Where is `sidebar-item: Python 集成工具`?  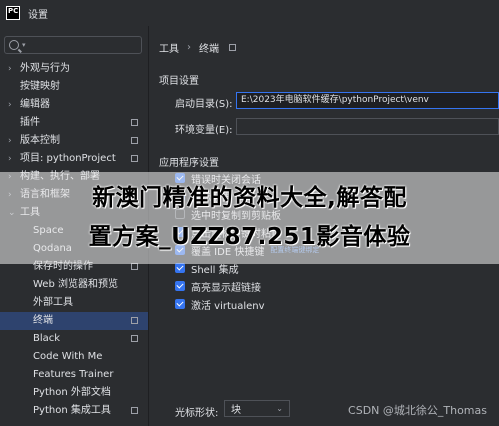 sidebar-item: Python 集成工具 is located at coordinates (74, 411).